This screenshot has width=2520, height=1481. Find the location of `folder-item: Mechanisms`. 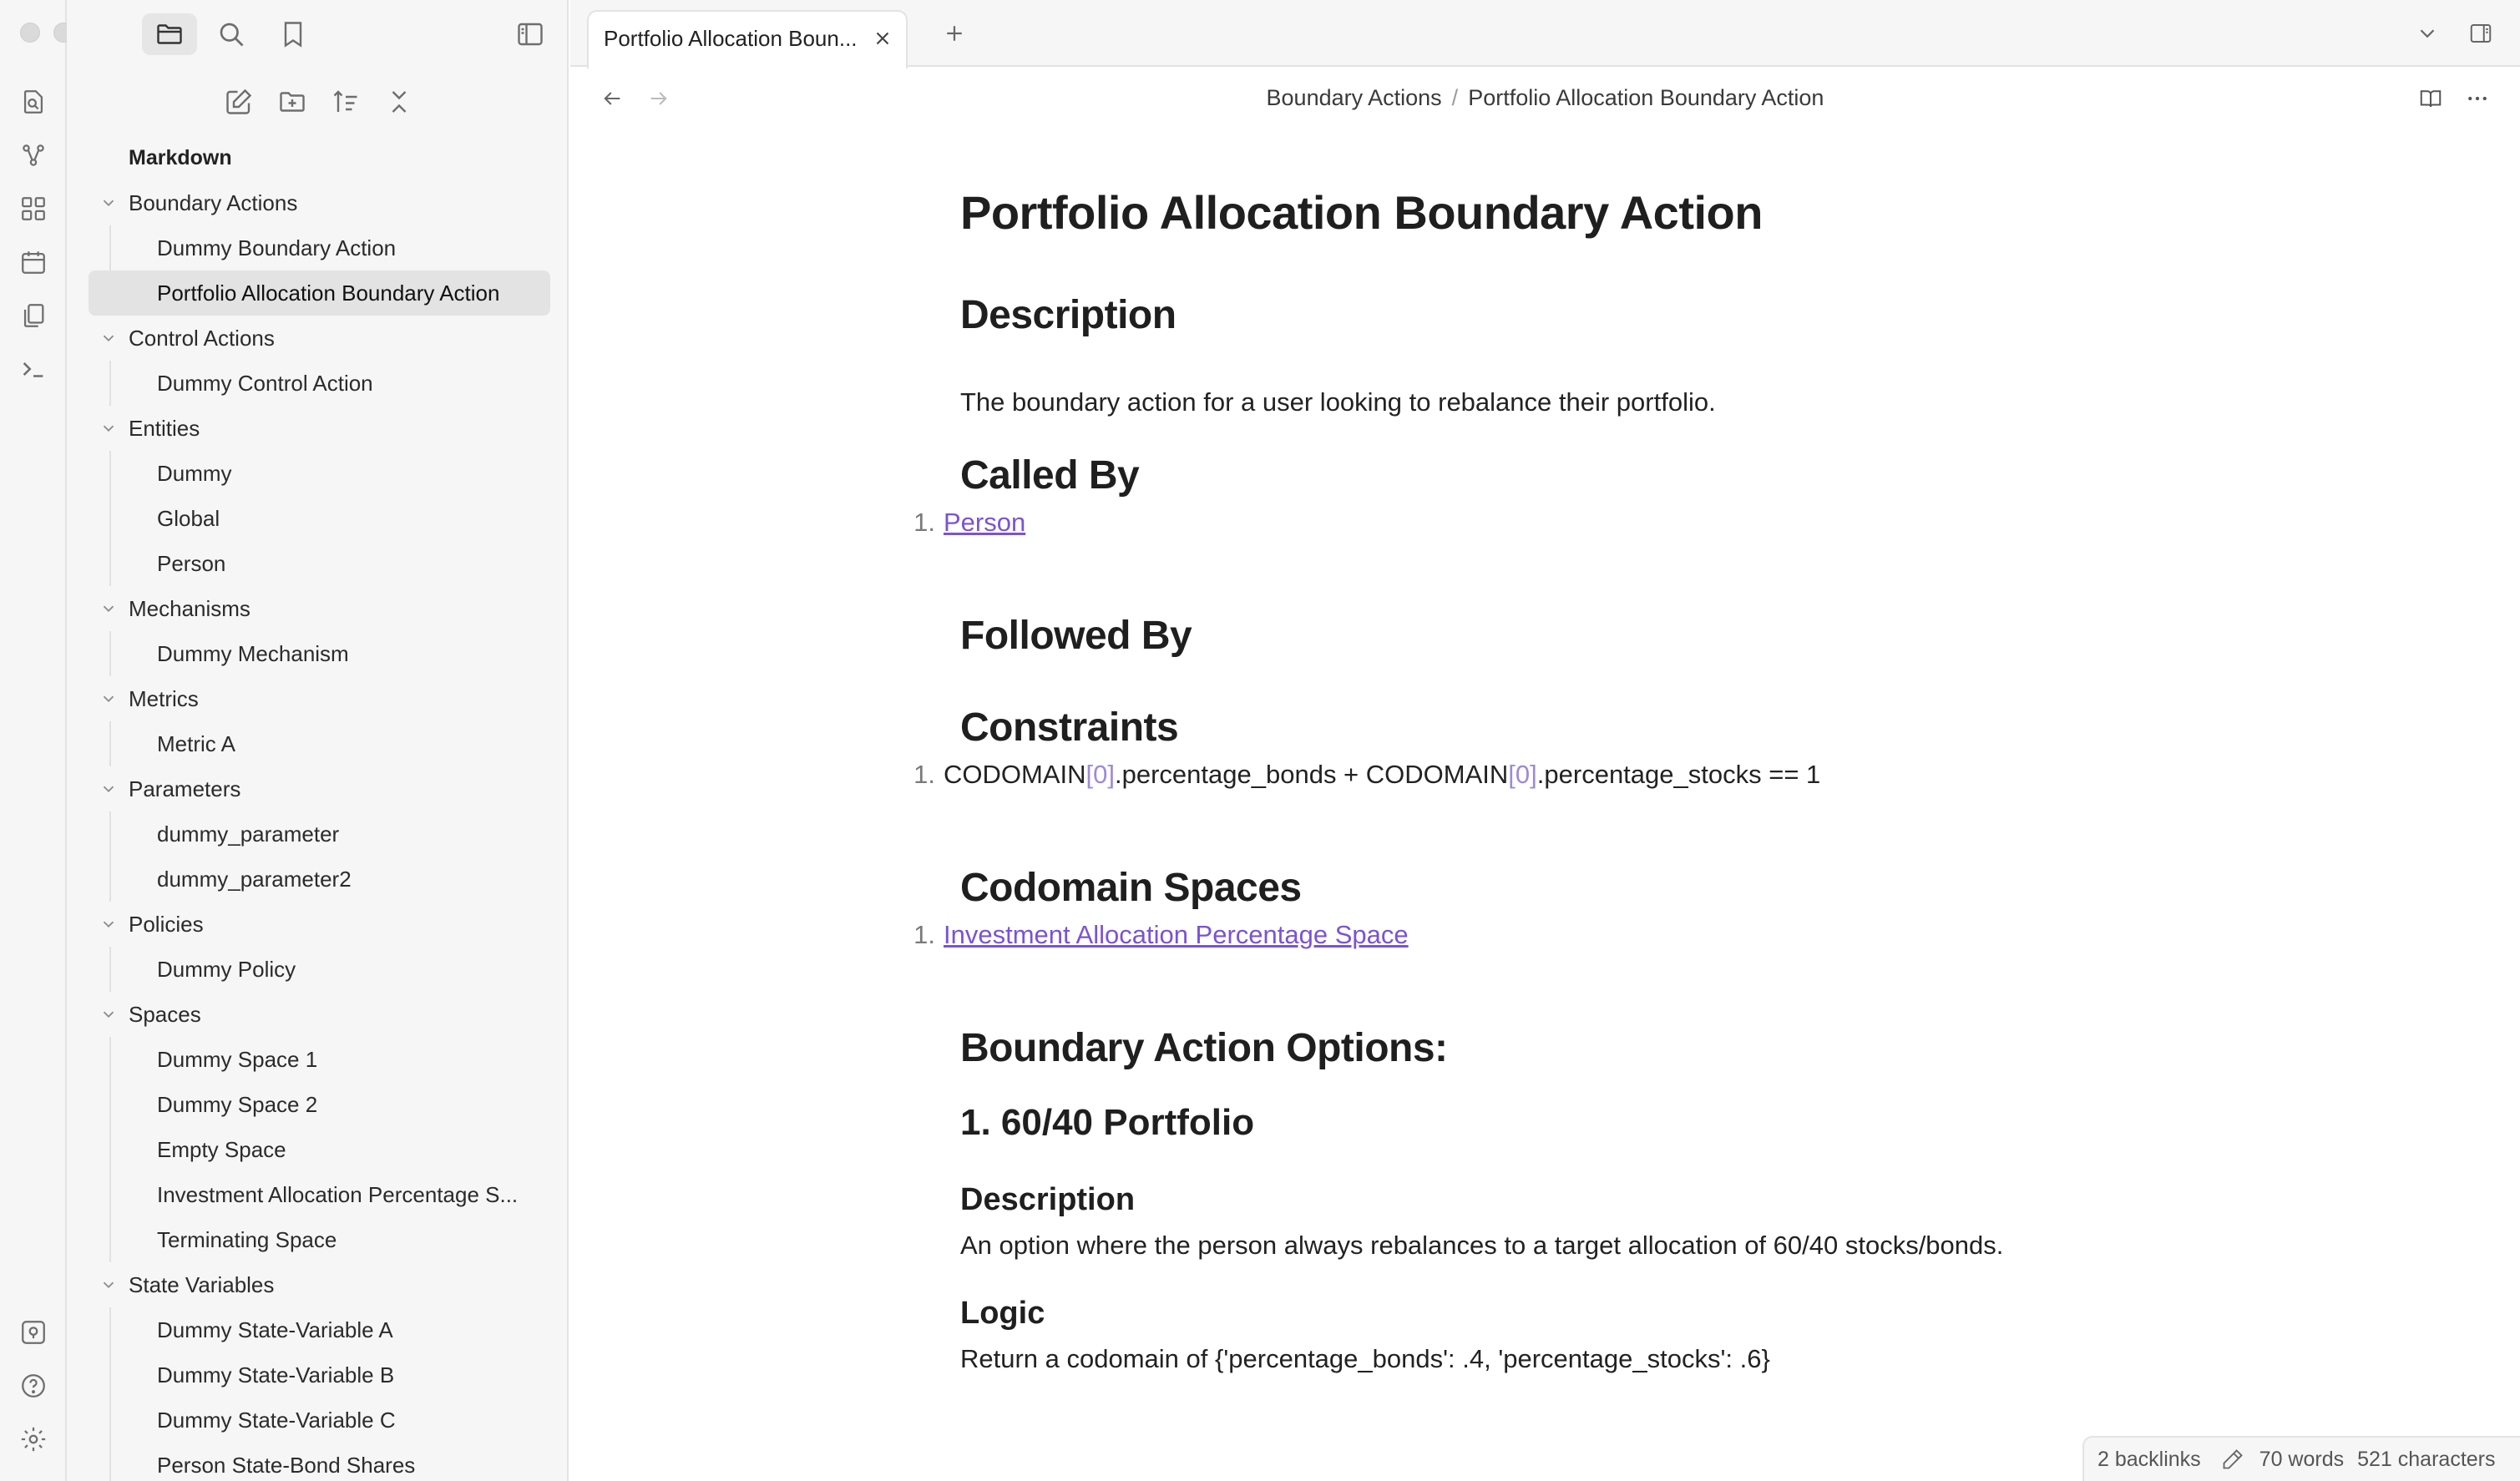

folder-item: Mechanisms is located at coordinates (317, 608).